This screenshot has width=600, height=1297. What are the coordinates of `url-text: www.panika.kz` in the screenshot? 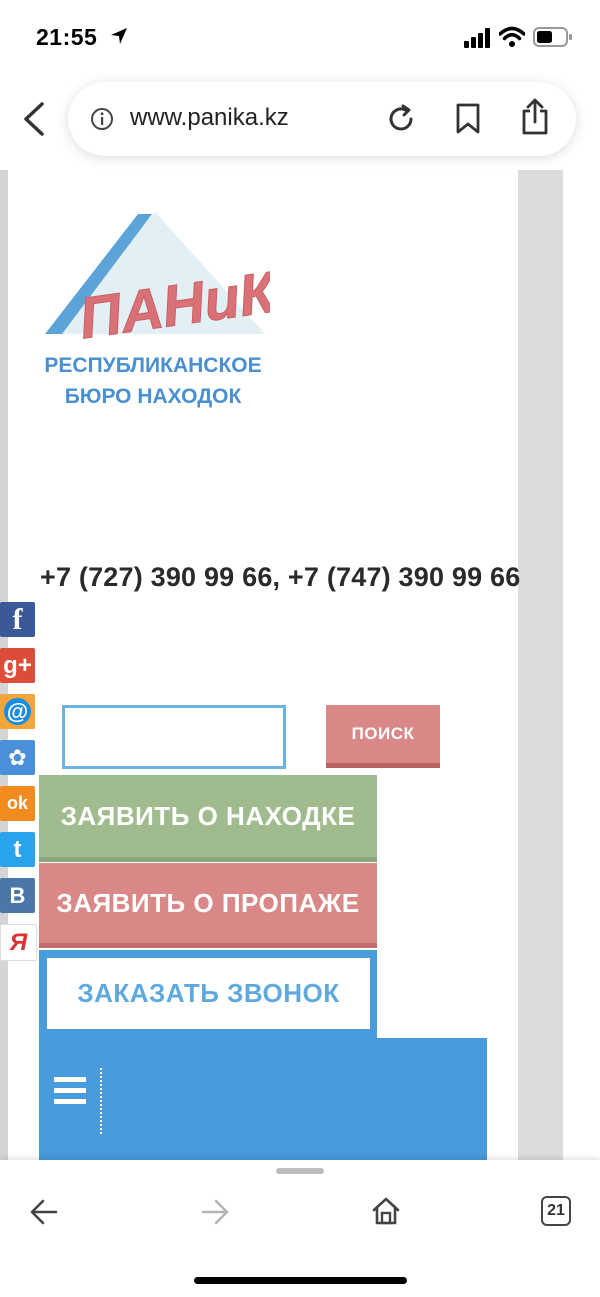 It's located at (209, 118).